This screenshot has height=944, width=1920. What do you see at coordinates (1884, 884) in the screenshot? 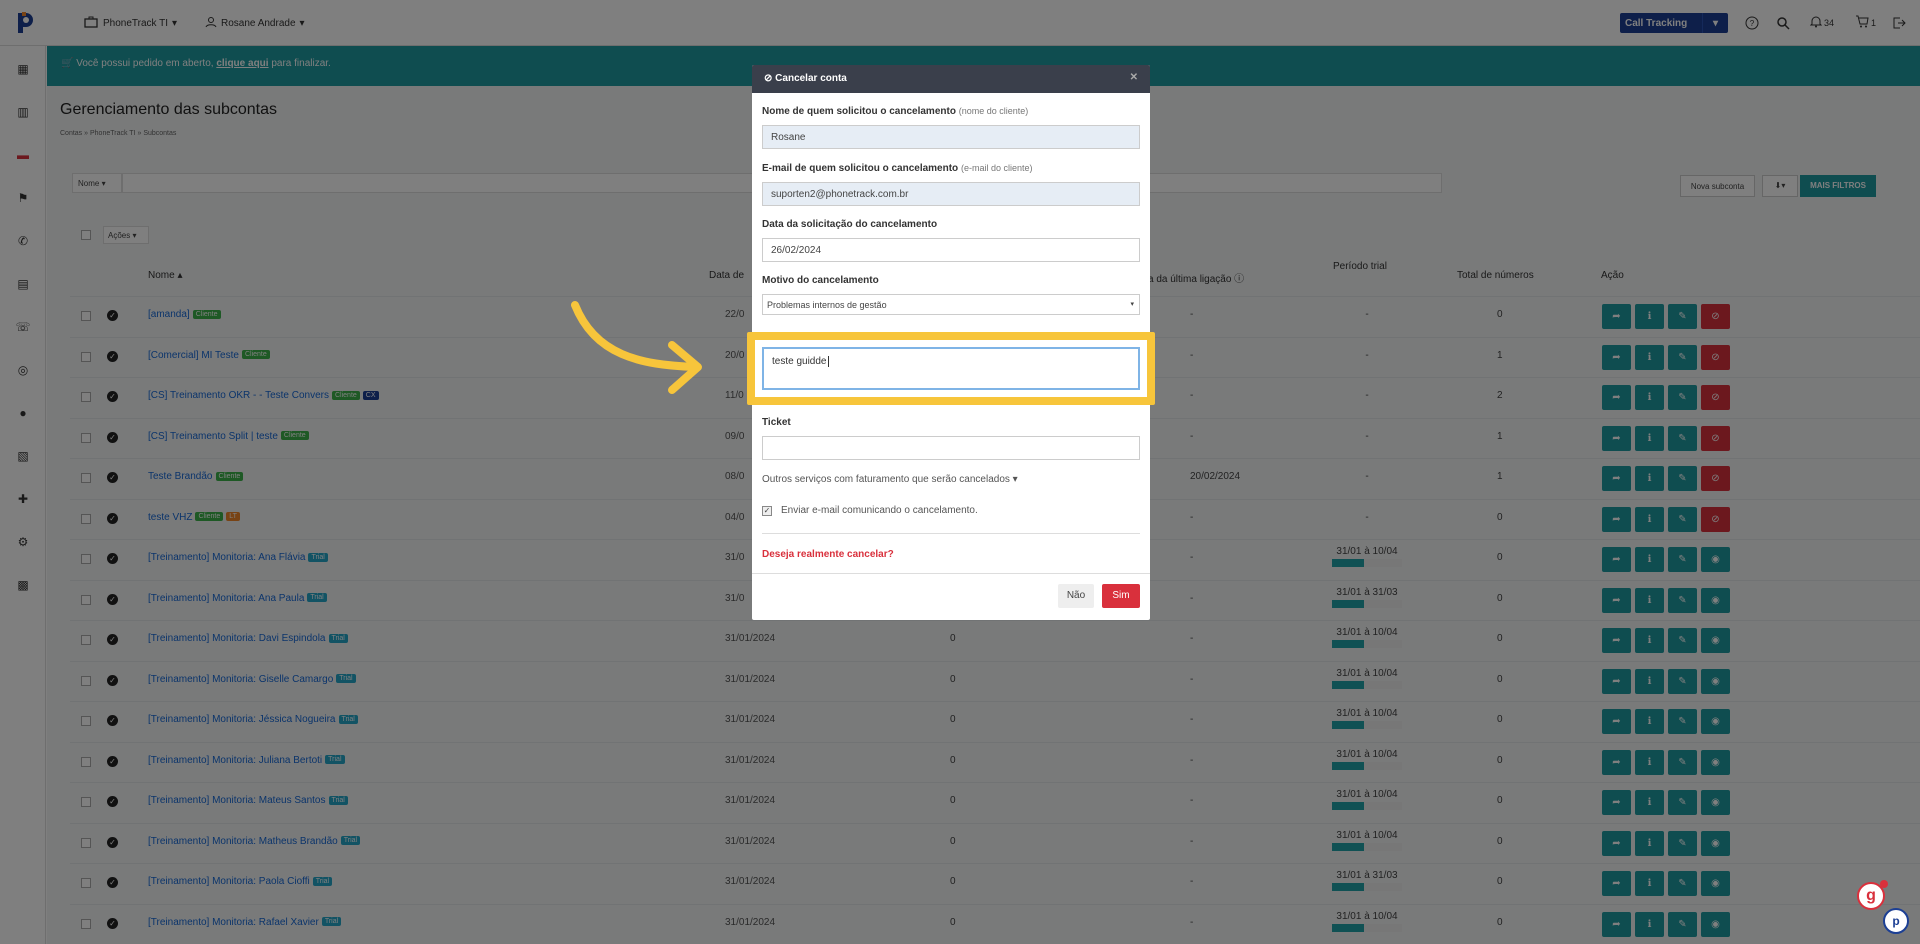
I see `notification-dot` at bounding box center [1884, 884].